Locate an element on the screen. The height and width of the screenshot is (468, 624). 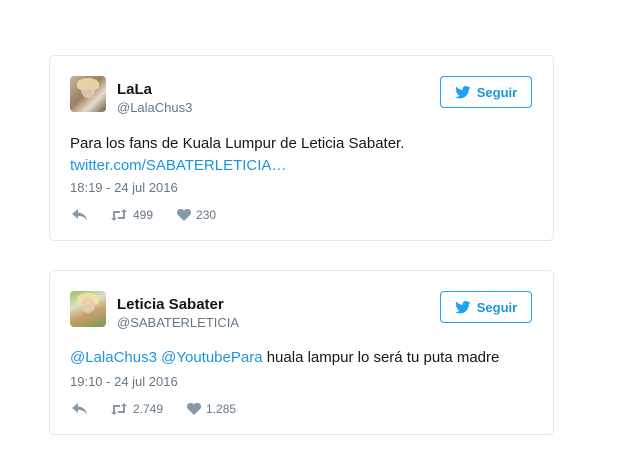
timestamp: 19:10 - 24 jul 2016 is located at coordinates (124, 381).